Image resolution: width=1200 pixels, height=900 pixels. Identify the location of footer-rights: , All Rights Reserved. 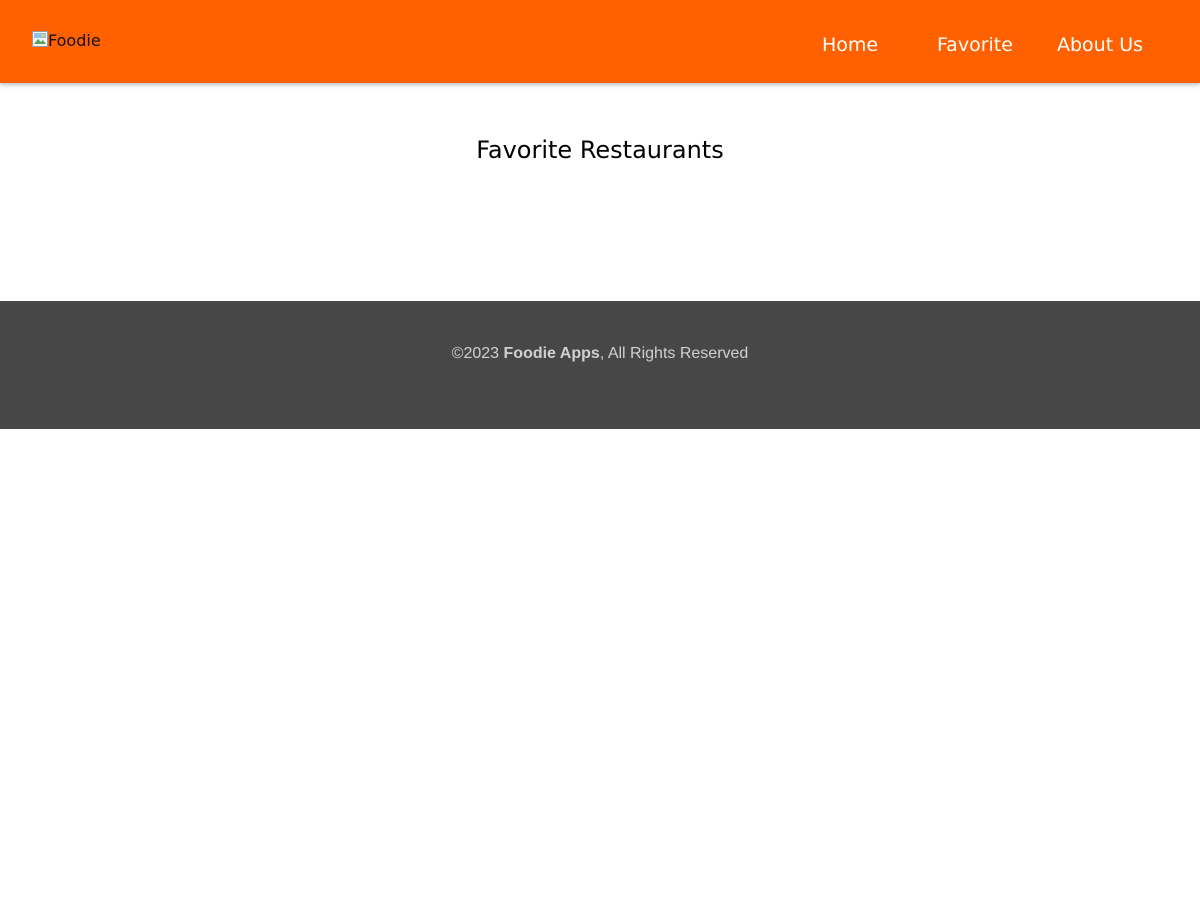
(674, 353).